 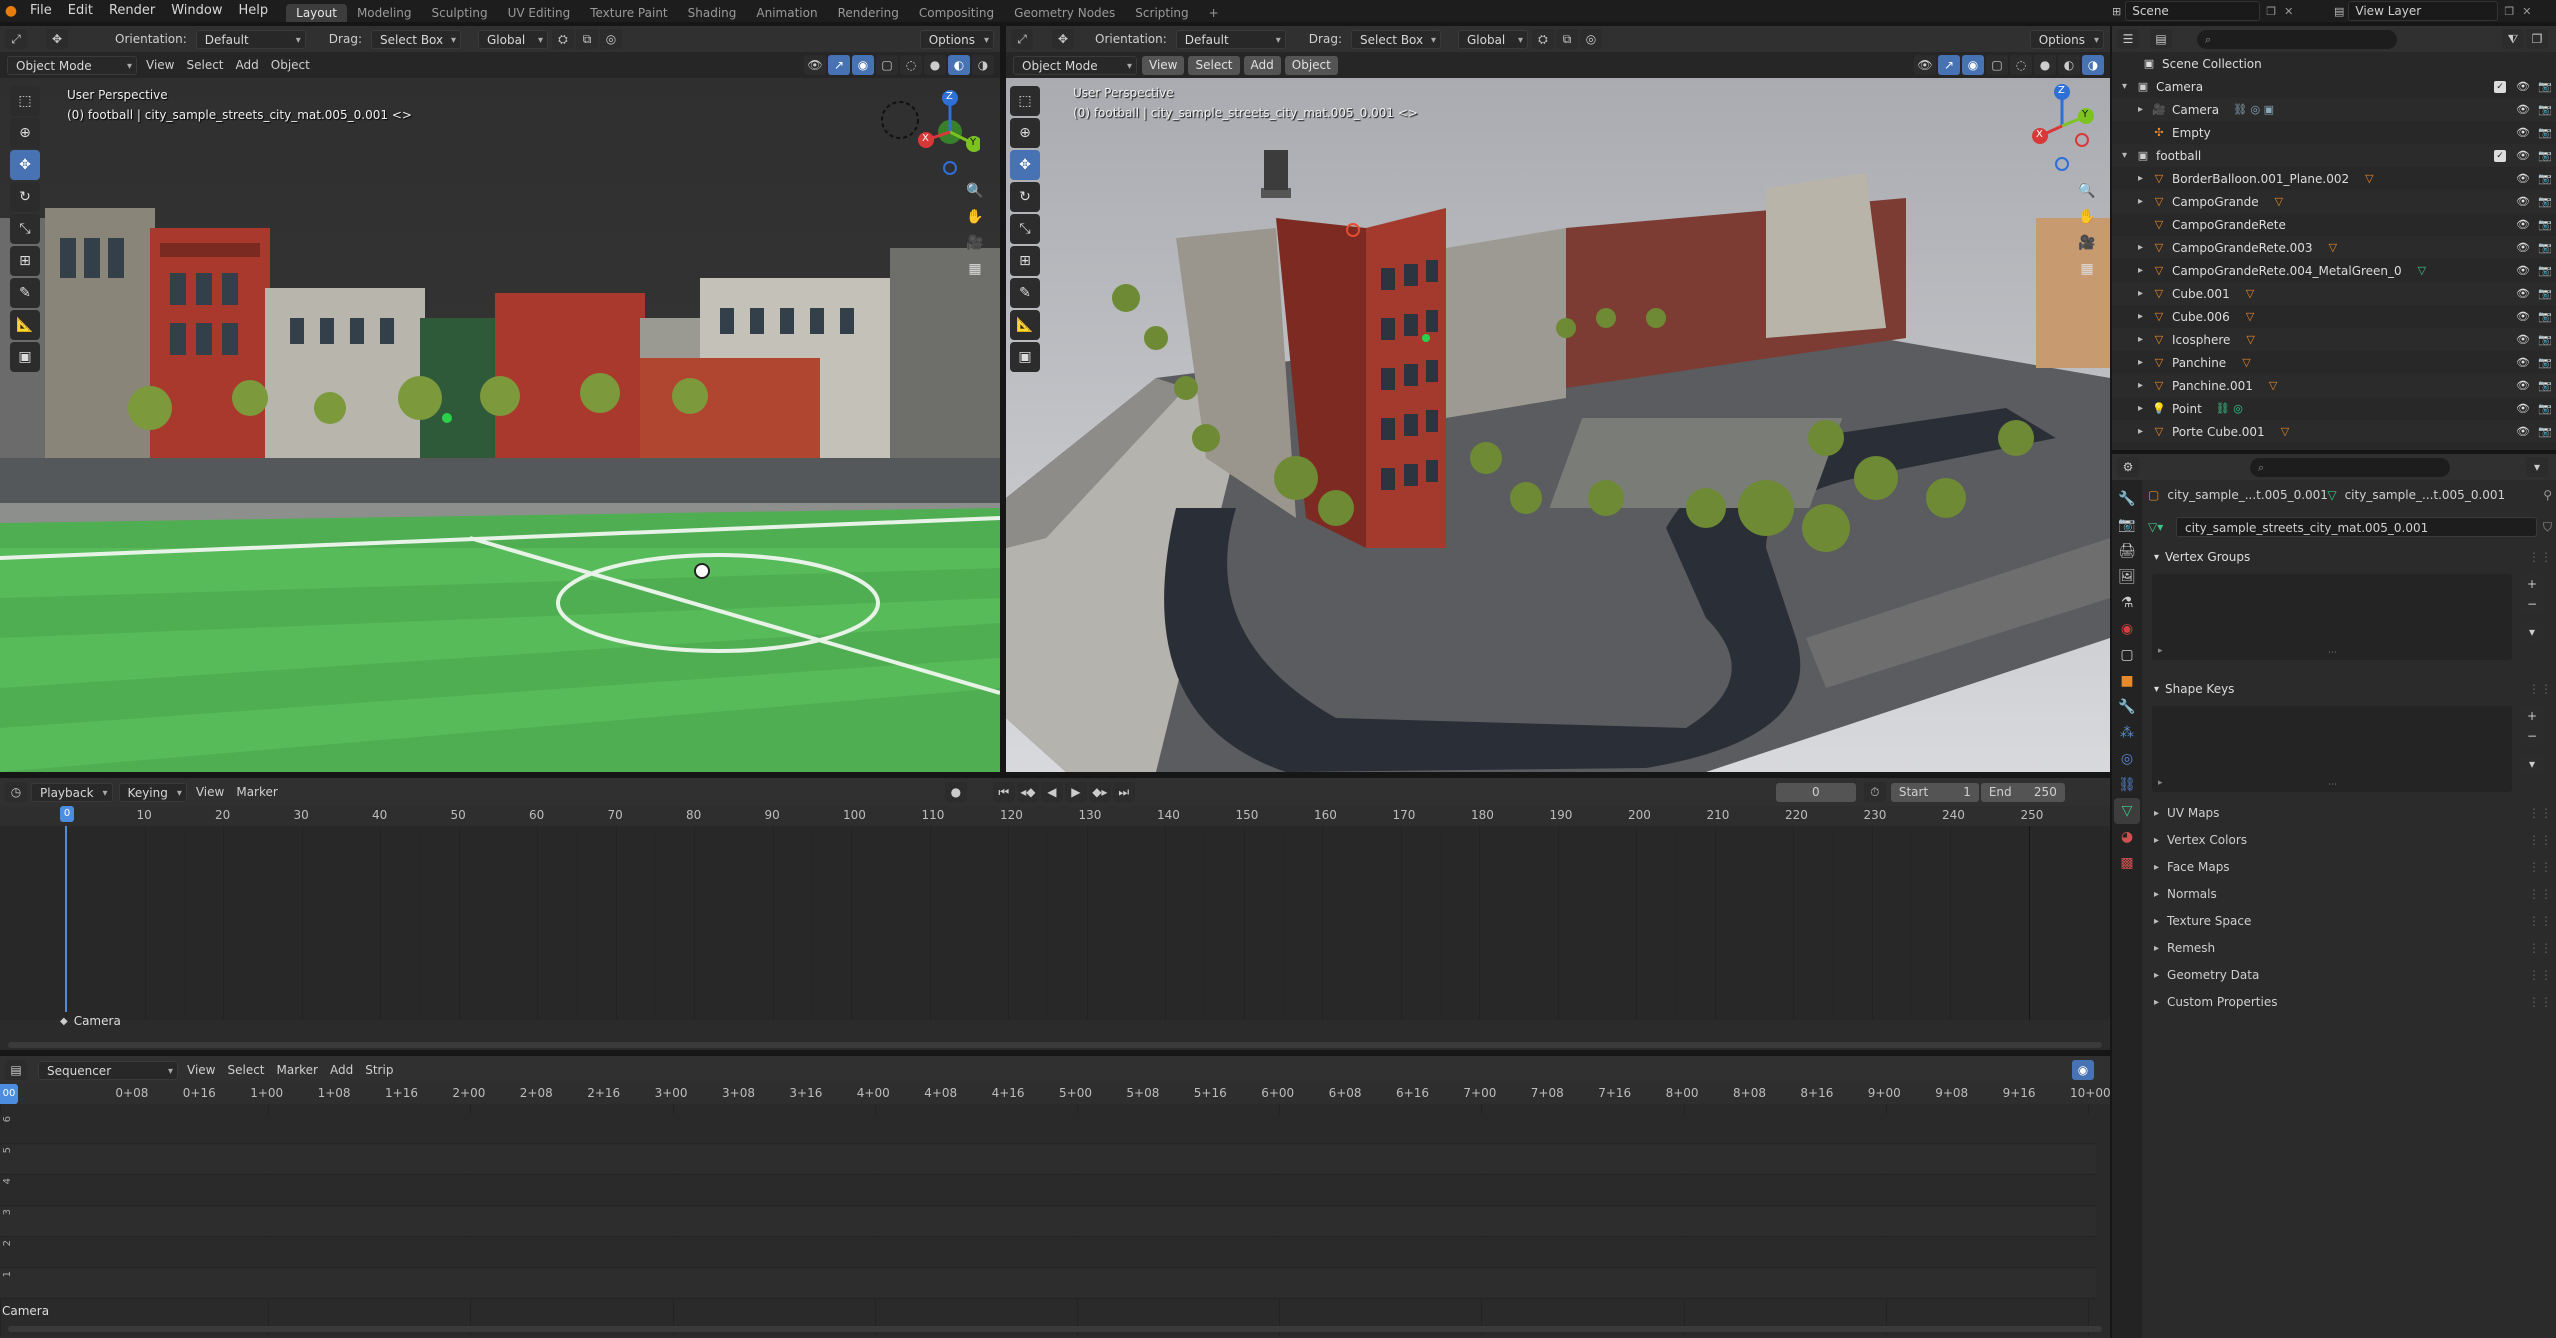 I want to click on outliner-row: ▾ ▣ Camera ✓ 👁 📷, so click(x=2334, y=86).